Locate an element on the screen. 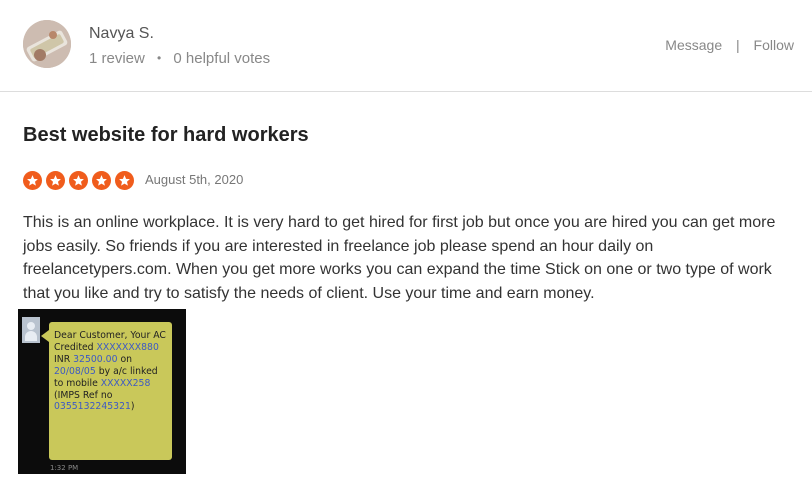 Image resolution: width=812 pixels, height=483 pixels. sms-line: ) is located at coordinates (132, 407).